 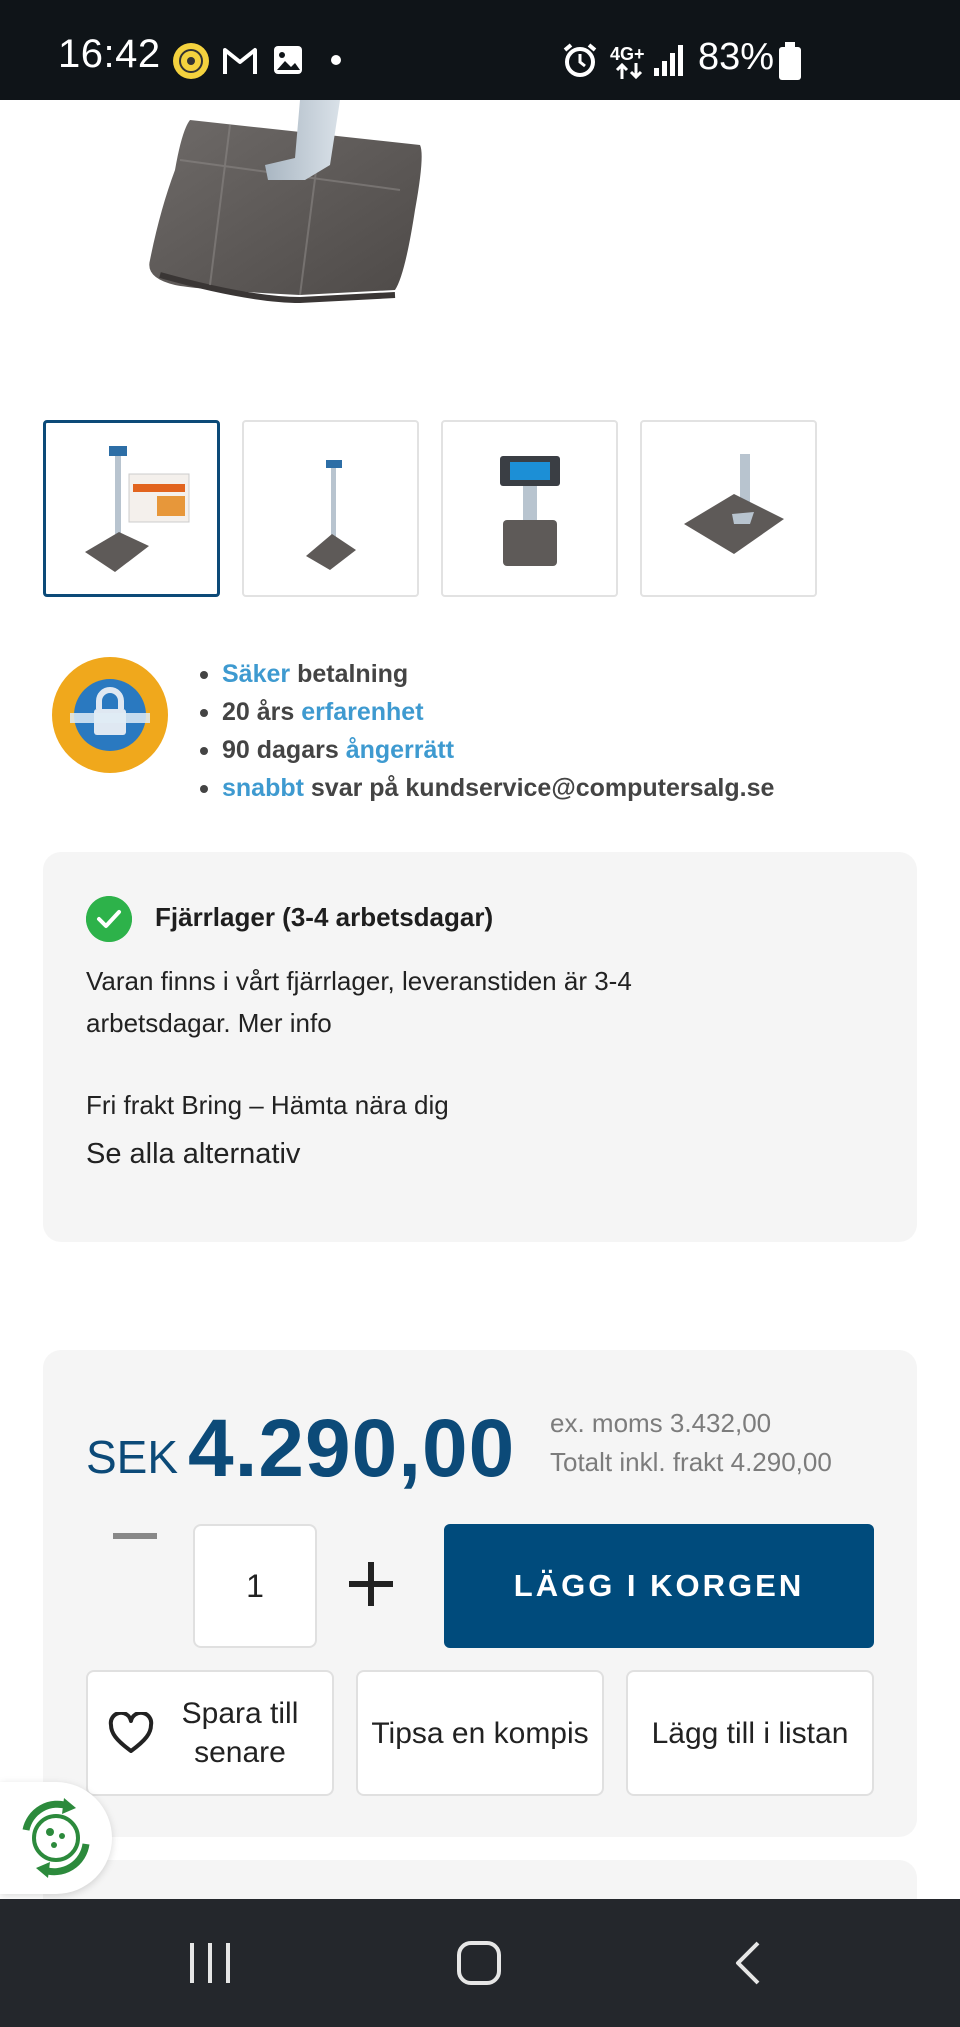 I want to click on trust-text-return: 90 dagars, so click(x=284, y=750).